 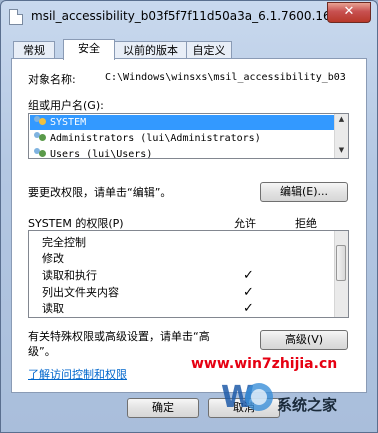 What do you see at coordinates (306, 223) in the screenshot?
I see `deny-column-header: 拒绝` at bounding box center [306, 223].